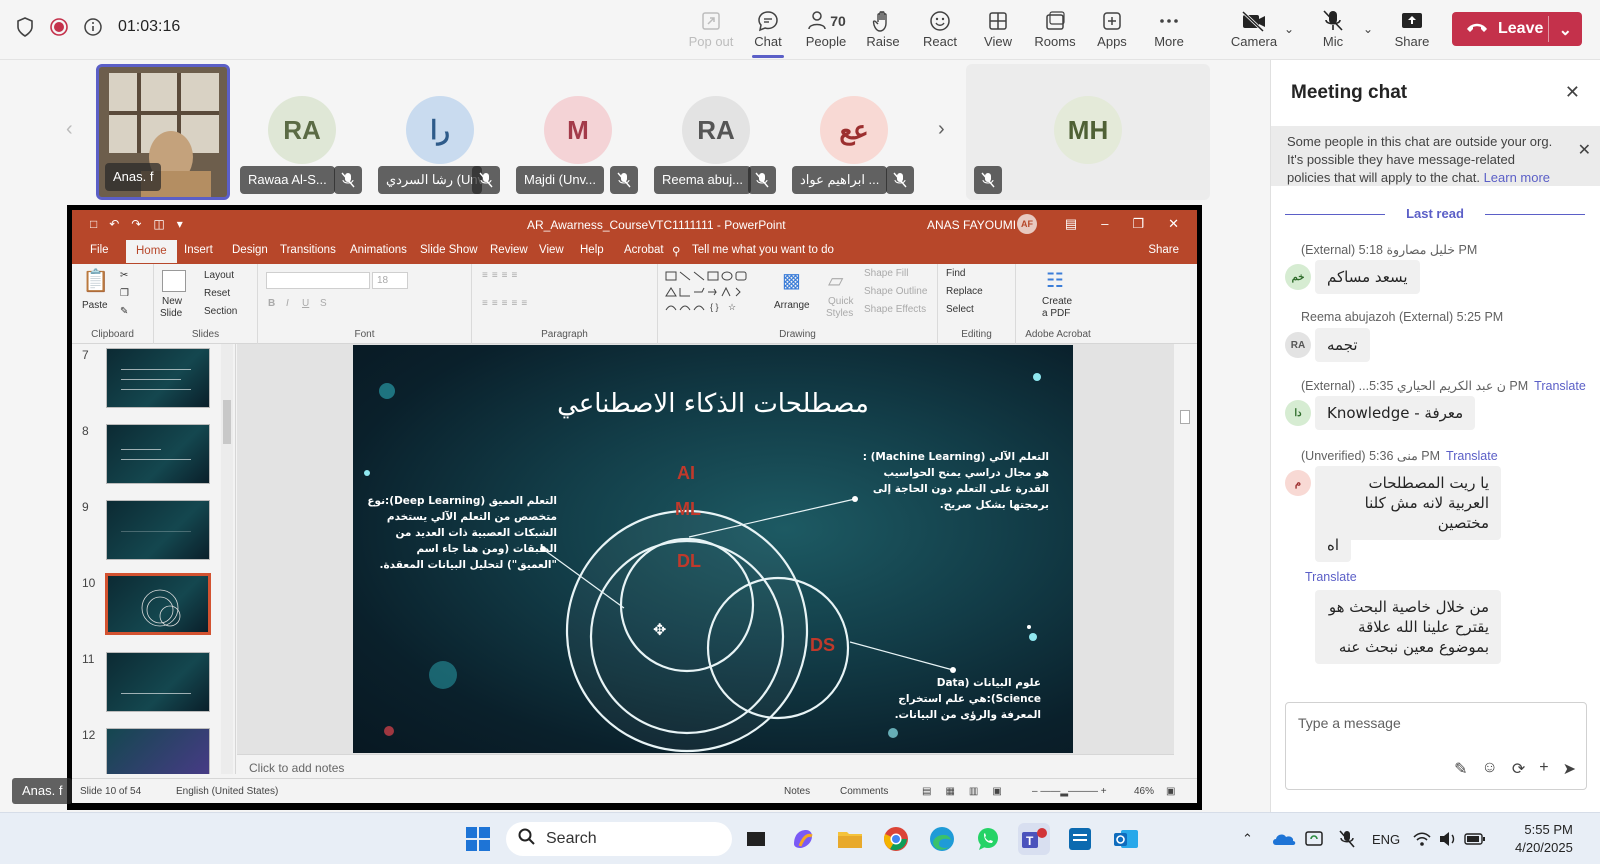 The image size is (1600, 864). Describe the element at coordinates (705, 766) in the screenshot. I see `notes-pane: Click to add notes` at that location.